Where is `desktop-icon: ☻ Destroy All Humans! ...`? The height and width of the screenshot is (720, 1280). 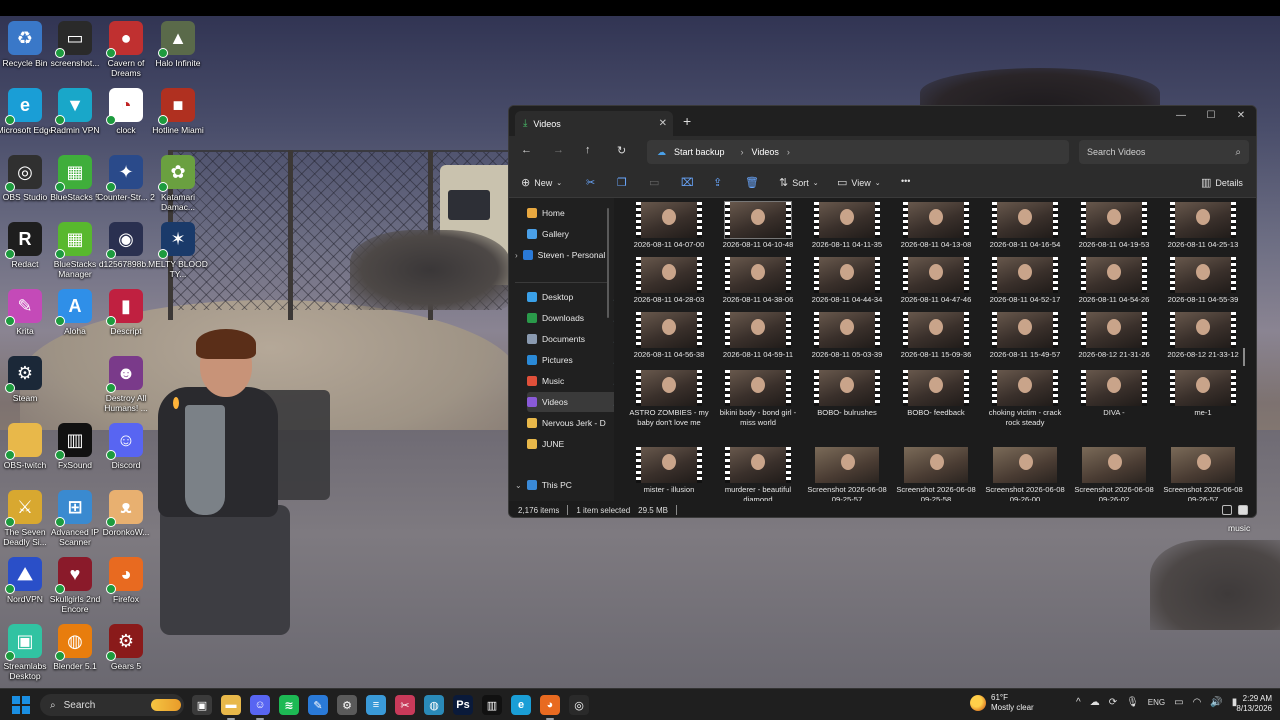 desktop-icon: ☻ Destroy All Humans! ... is located at coordinates (126, 384).